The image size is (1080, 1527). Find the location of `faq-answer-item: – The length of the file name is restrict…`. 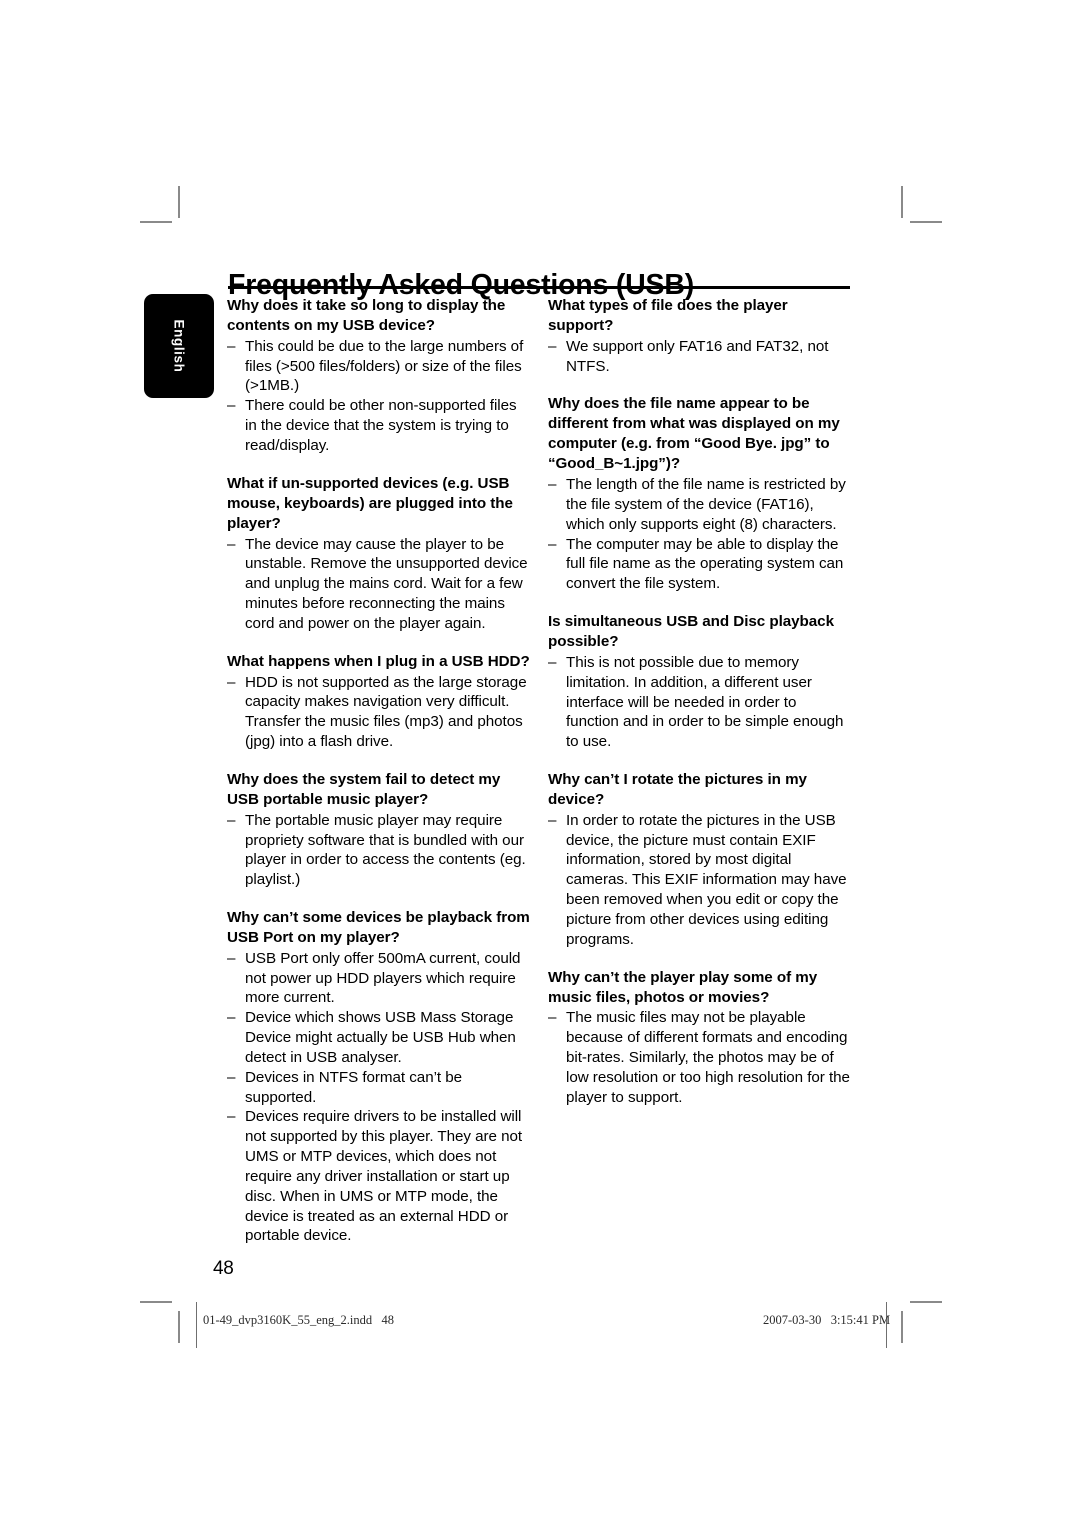

faq-answer-item: – The length of the file name is restrict… is located at coordinates (699, 504).